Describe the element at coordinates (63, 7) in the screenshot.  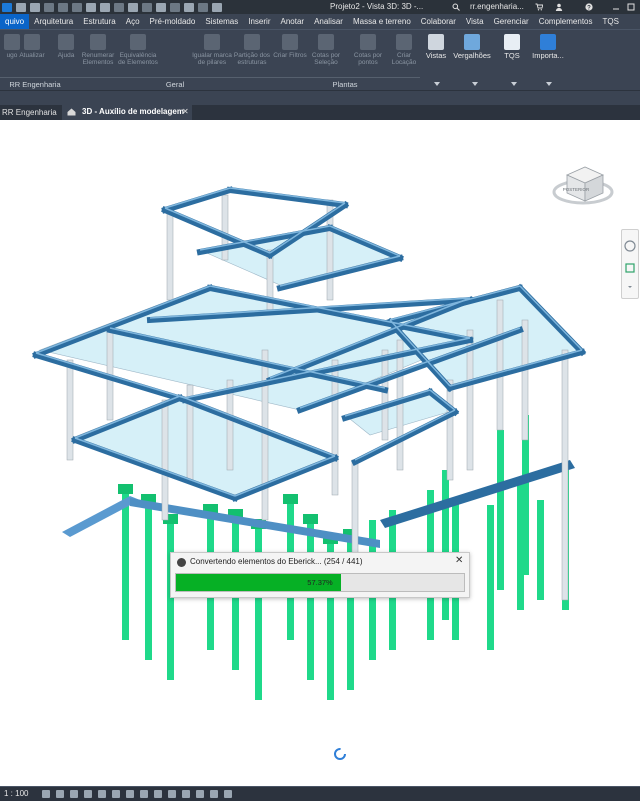
I see `undo-icon` at that location.